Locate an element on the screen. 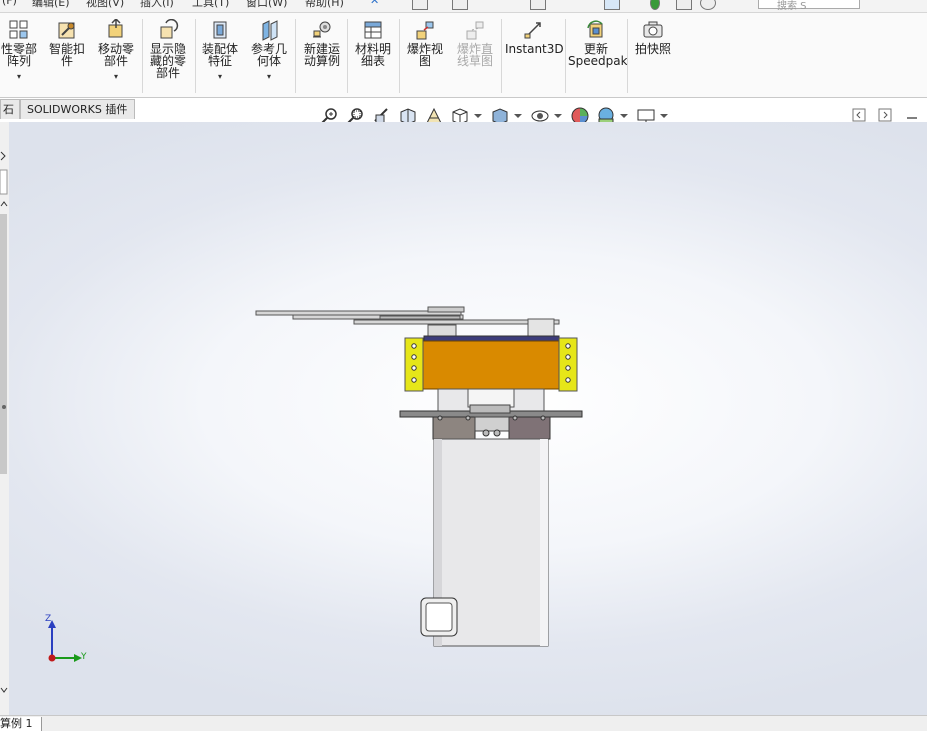 This screenshot has width=927, height=731. menu-item-partial: (F) is located at coordinates (9, 3).